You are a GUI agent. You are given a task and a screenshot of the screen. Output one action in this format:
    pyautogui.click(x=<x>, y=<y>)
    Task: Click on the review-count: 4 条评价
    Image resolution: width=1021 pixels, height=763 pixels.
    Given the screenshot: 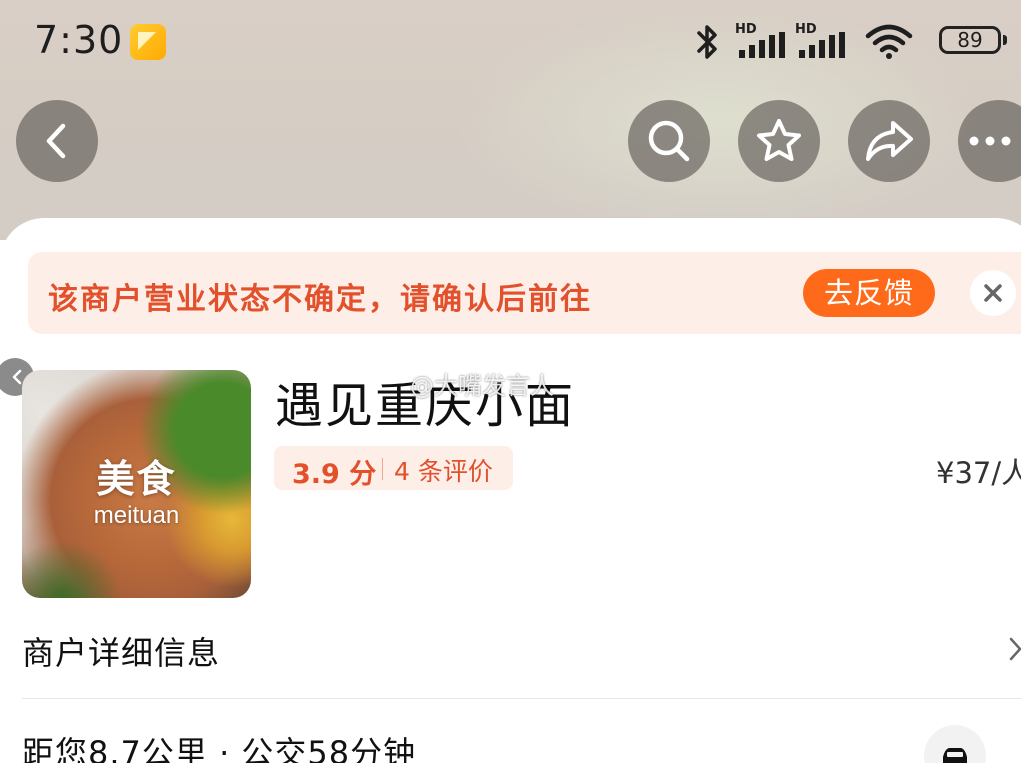 What is the action you would take?
    pyautogui.click(x=443, y=471)
    